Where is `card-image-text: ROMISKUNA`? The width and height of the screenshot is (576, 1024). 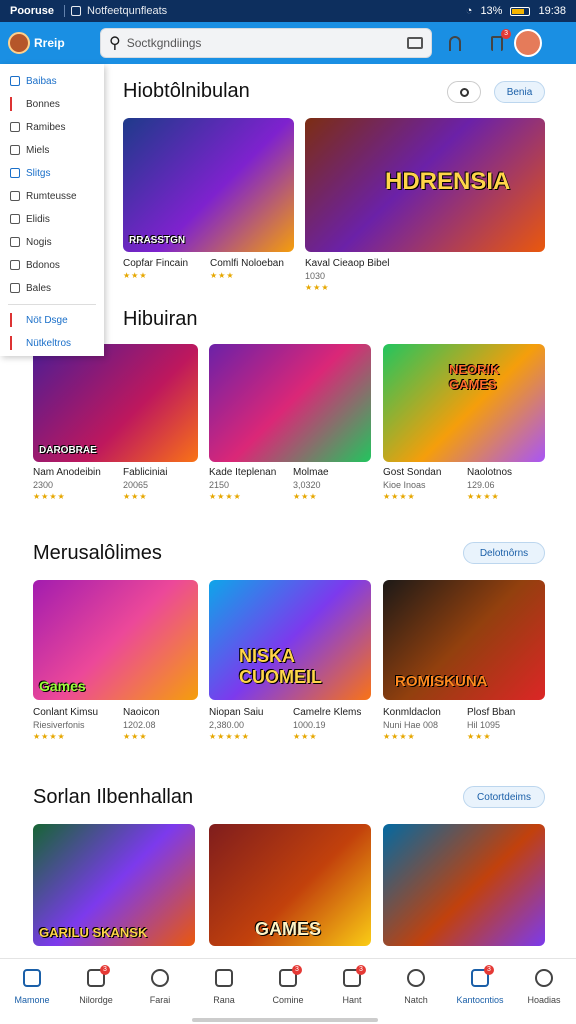 card-image-text: ROMISKUNA is located at coordinates (441, 681).